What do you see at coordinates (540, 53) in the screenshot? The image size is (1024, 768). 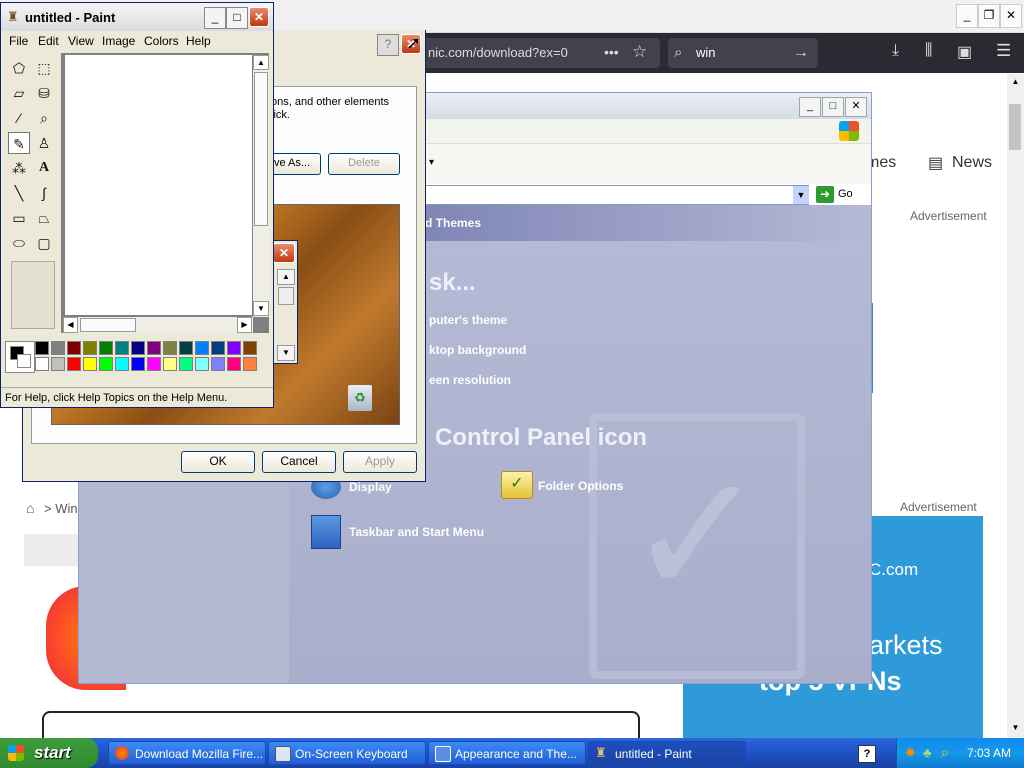 I see `url-bar: nic.com/download?ex=0` at bounding box center [540, 53].